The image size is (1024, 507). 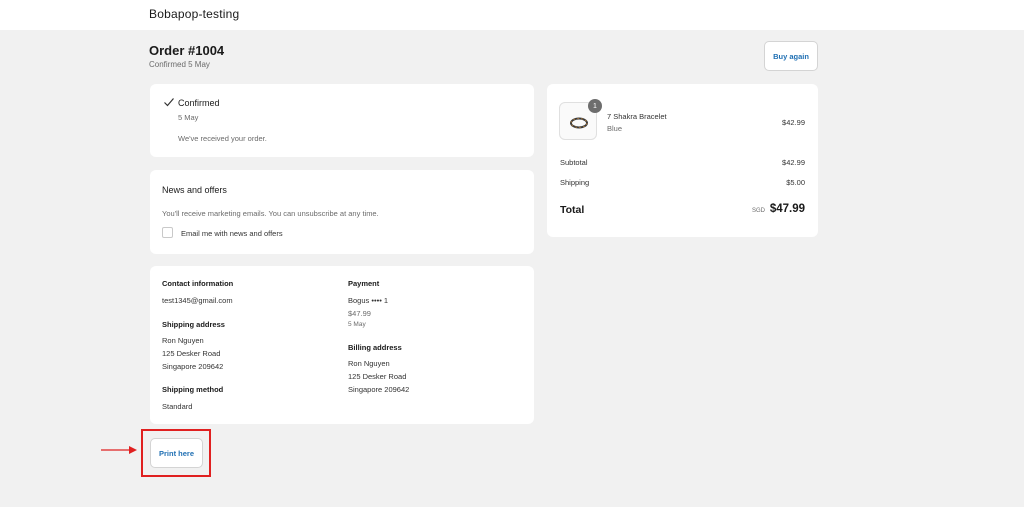 I want to click on total-value: $47.99, so click(x=787, y=209).